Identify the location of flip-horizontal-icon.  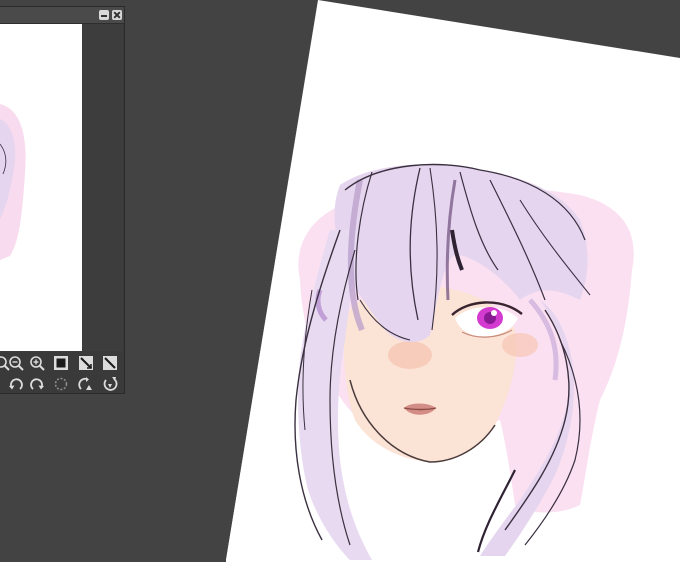
(86, 363).